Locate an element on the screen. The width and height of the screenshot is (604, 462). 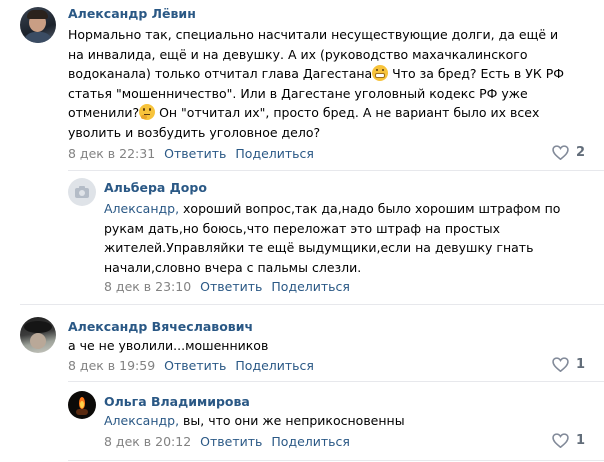
comment-author: Альбера Доро is located at coordinates (155, 187).